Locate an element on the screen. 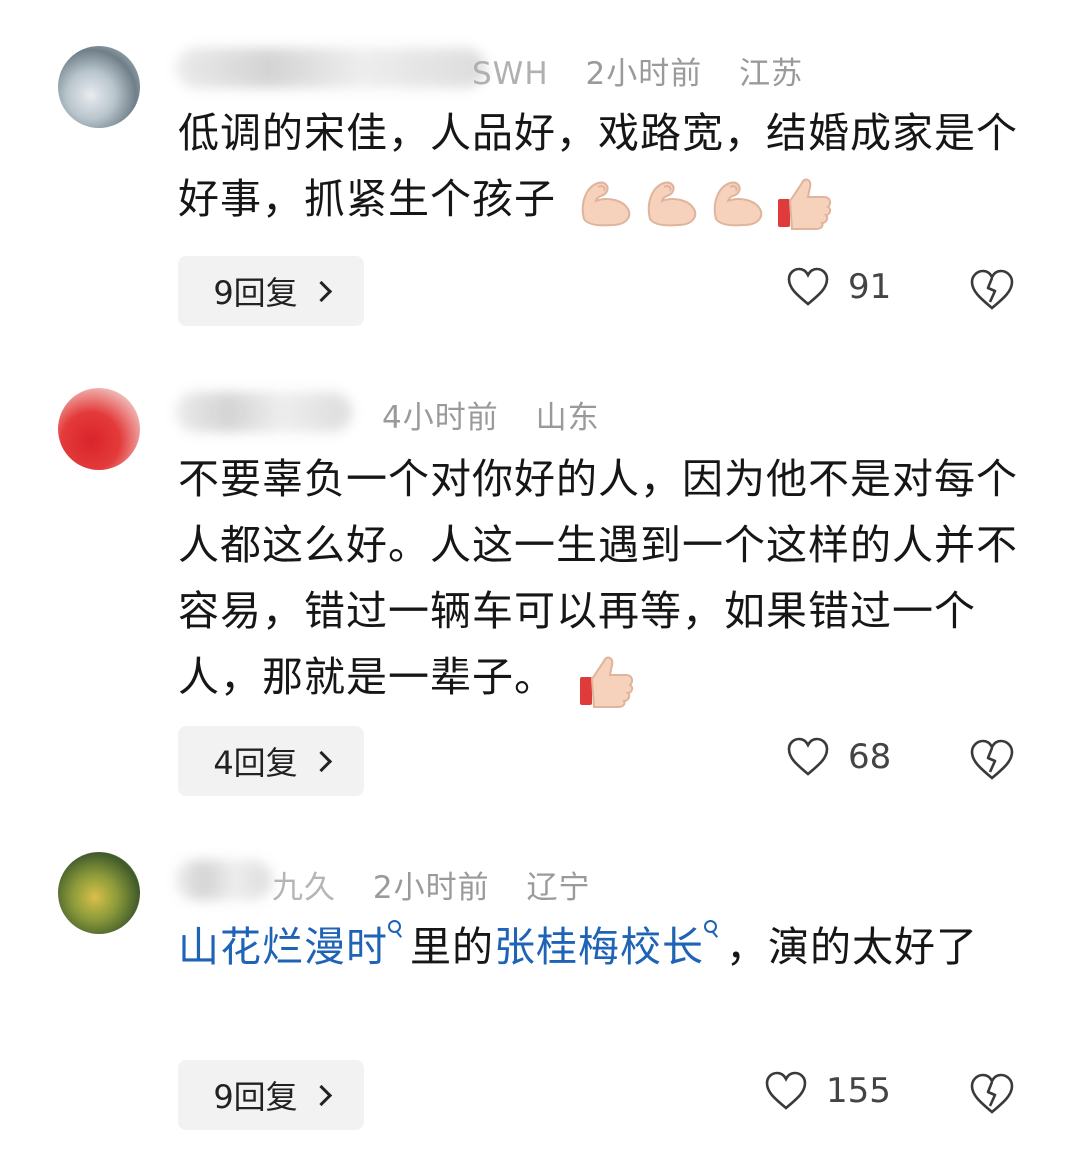 Image resolution: width=1080 pixels, height=1170 pixels. comment-text: 山花烂漫时 里的张桂梅校长 ，演的太好了 is located at coordinates (608, 947).